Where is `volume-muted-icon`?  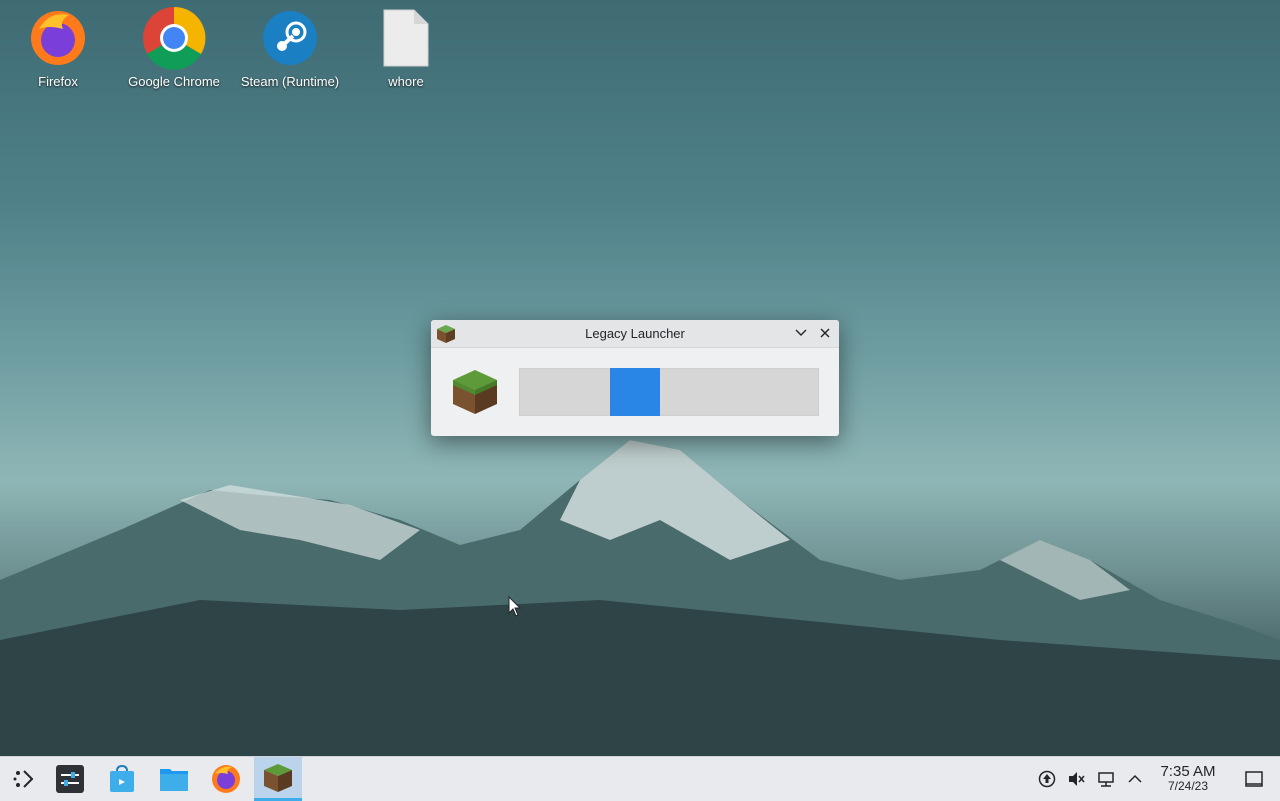
volume-muted-icon is located at coordinates (1077, 779).